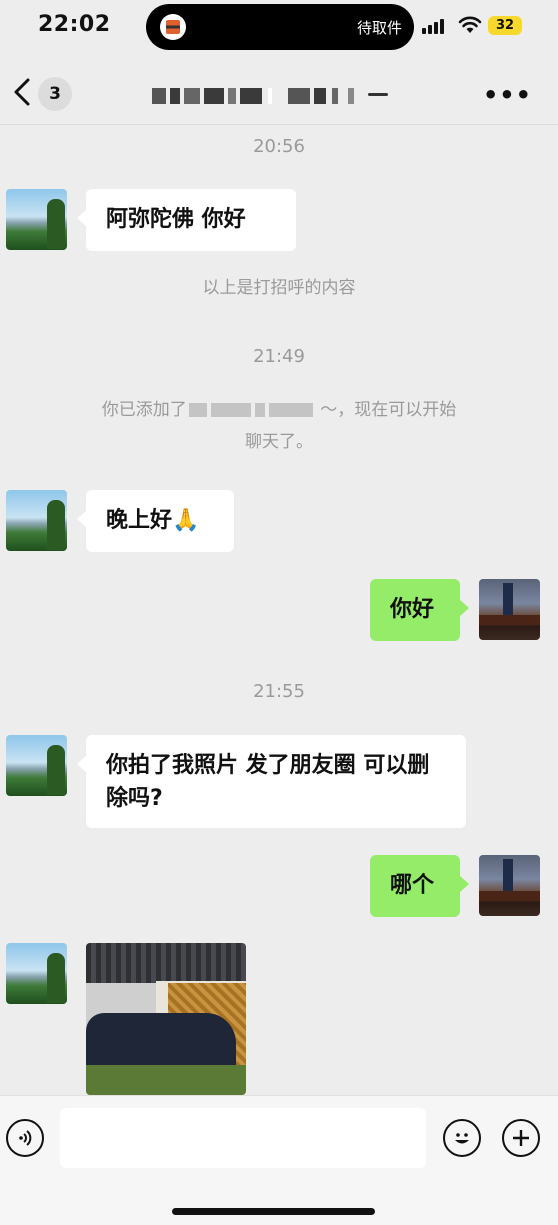 Image resolution: width=558 pixels, height=1225 pixels. Describe the element at coordinates (144, 410) in the screenshot. I see `system-text-prefix: 你已添加了` at that location.